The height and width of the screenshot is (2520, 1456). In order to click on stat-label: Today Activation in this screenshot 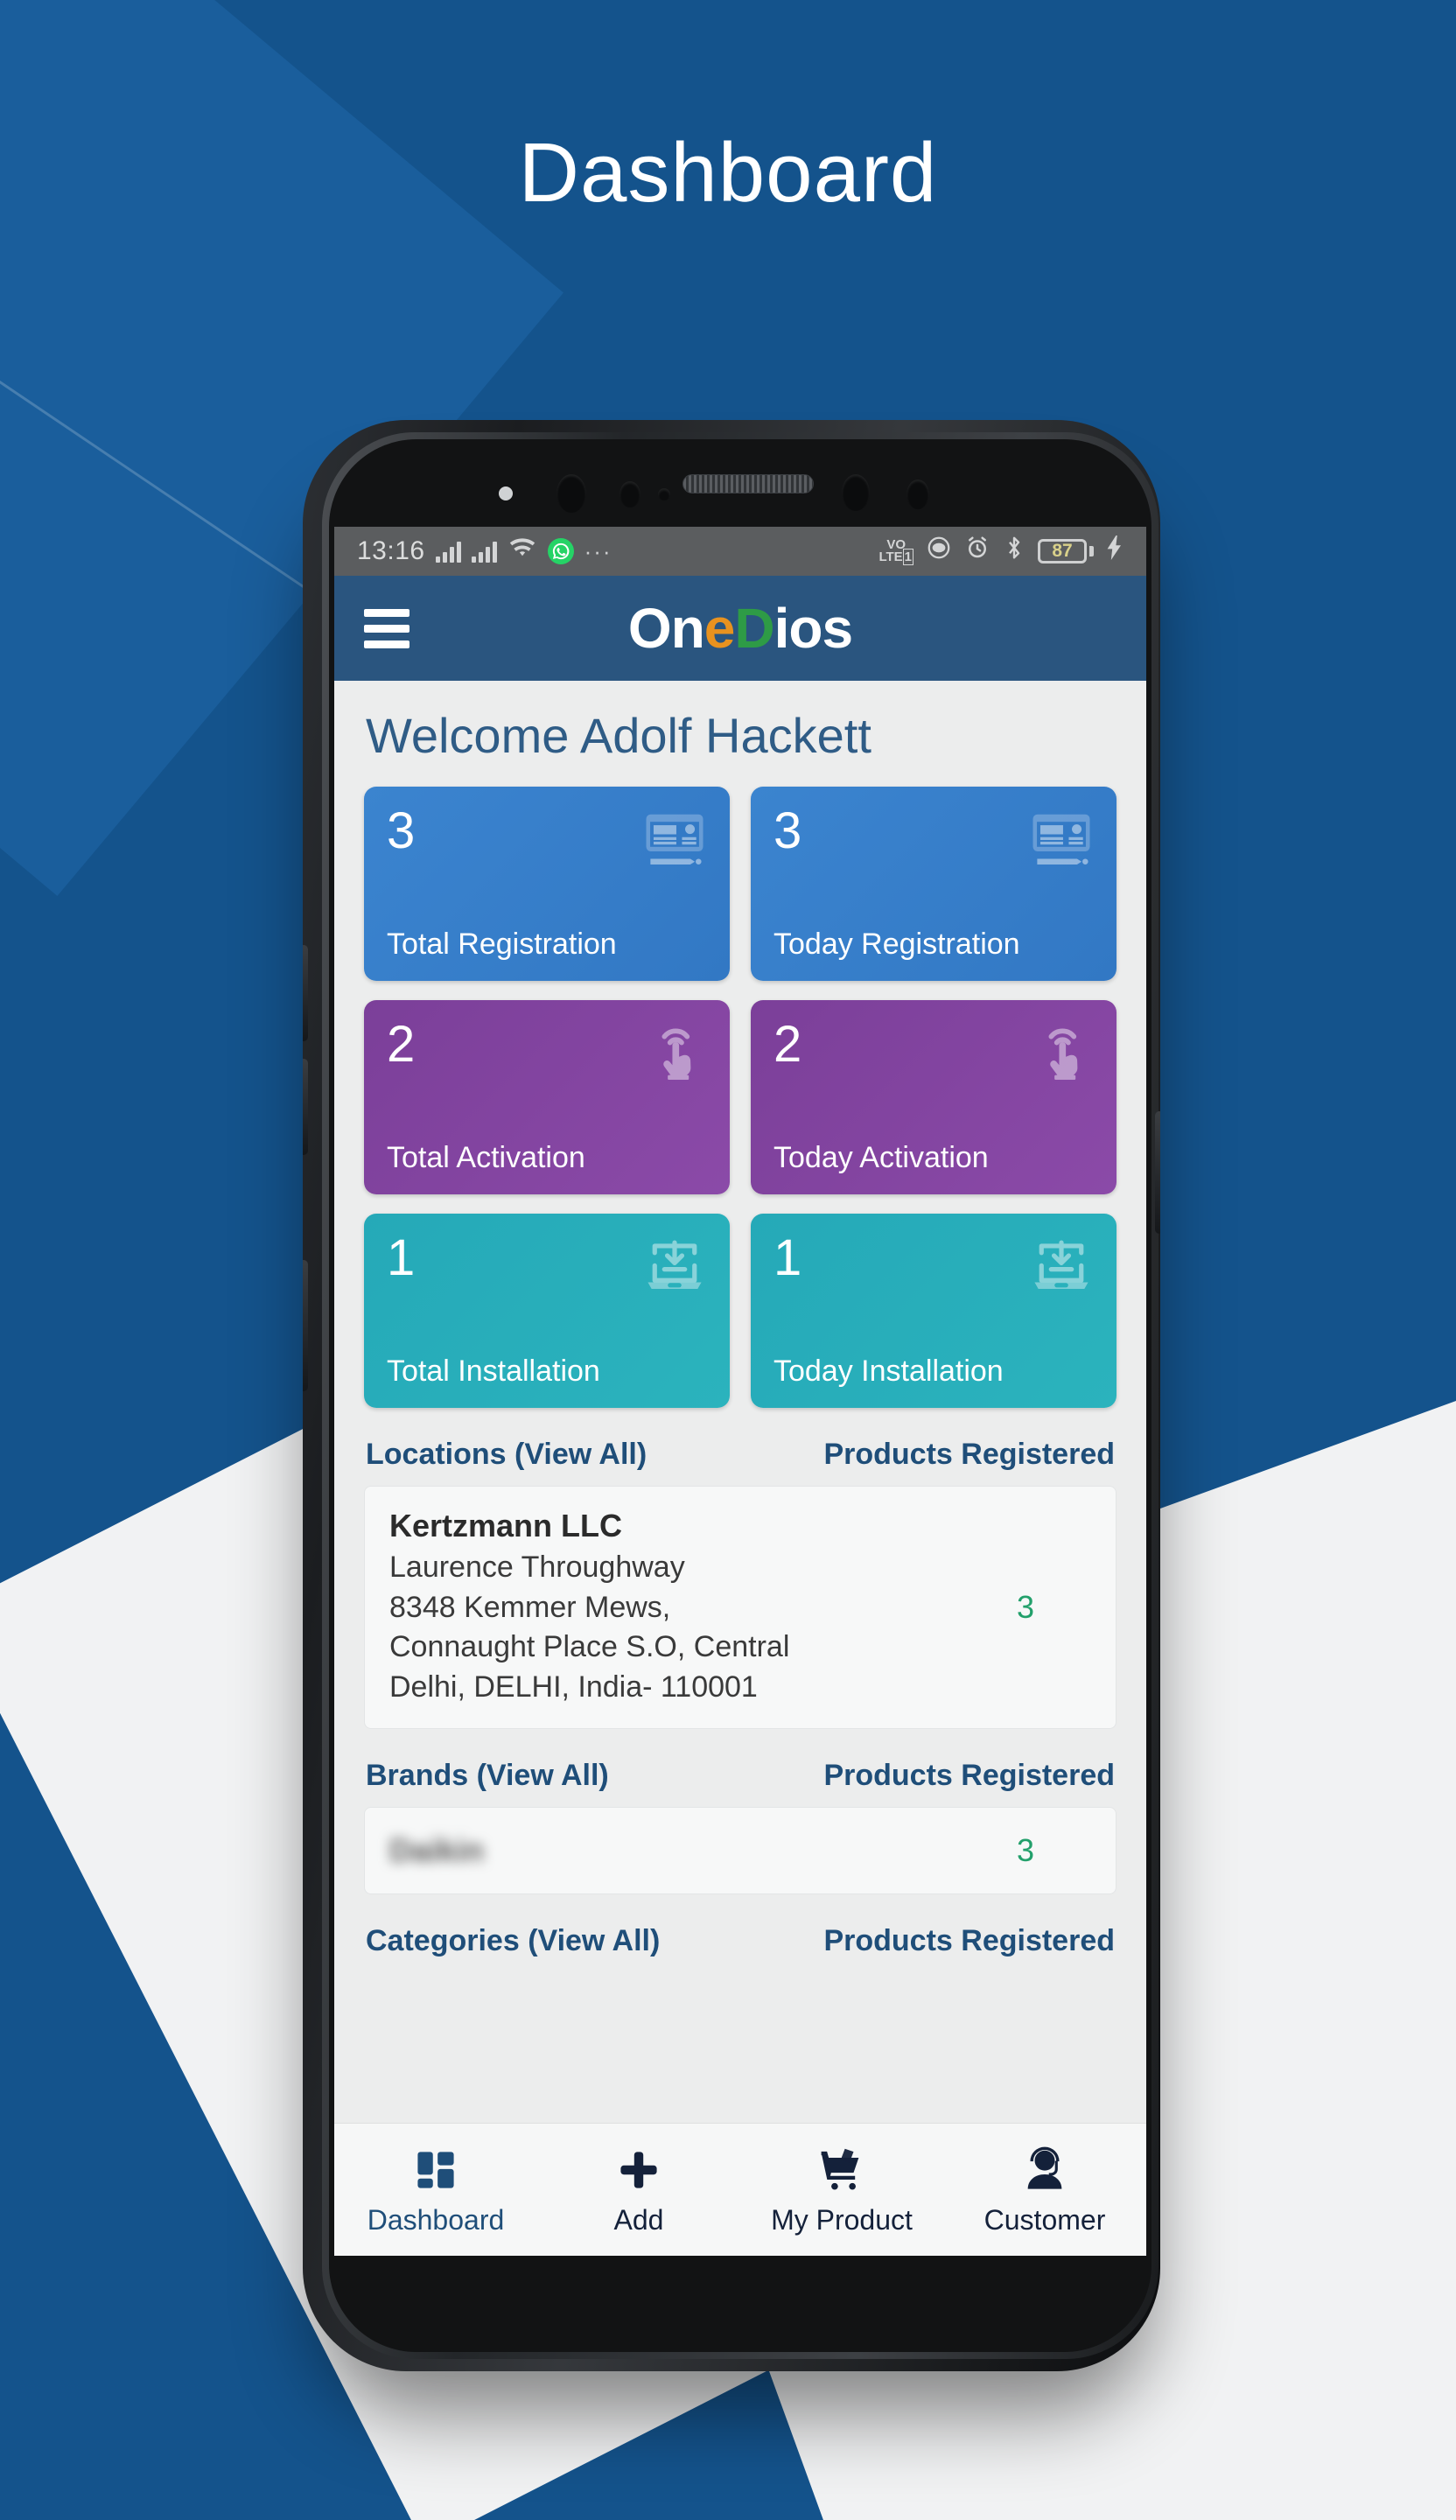, I will do `click(881, 1157)`.